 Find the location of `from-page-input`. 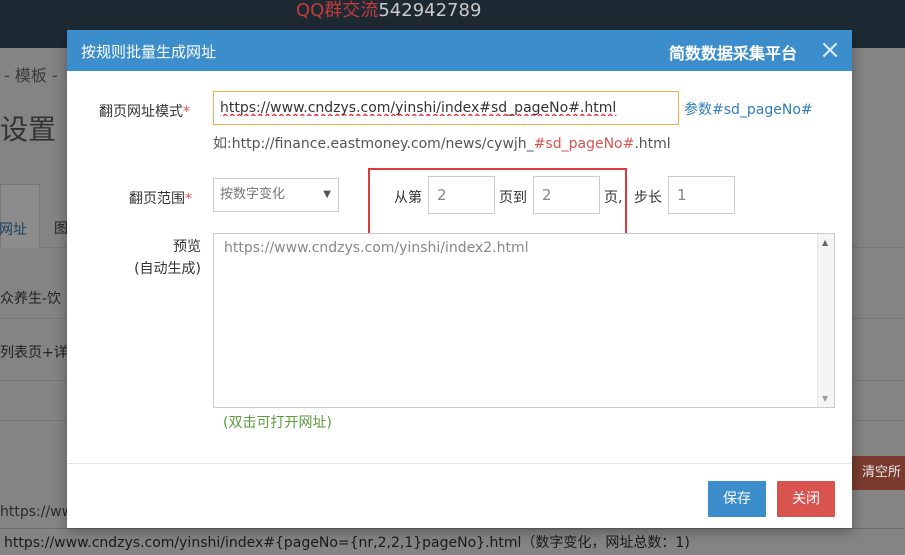

from-page-input is located at coordinates (461, 195).